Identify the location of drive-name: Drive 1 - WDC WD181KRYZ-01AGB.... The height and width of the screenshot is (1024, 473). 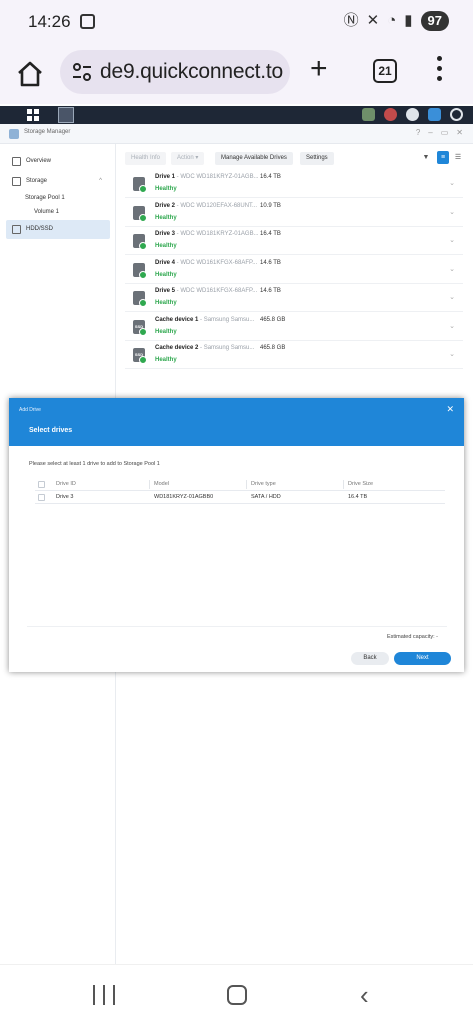
(207, 177).